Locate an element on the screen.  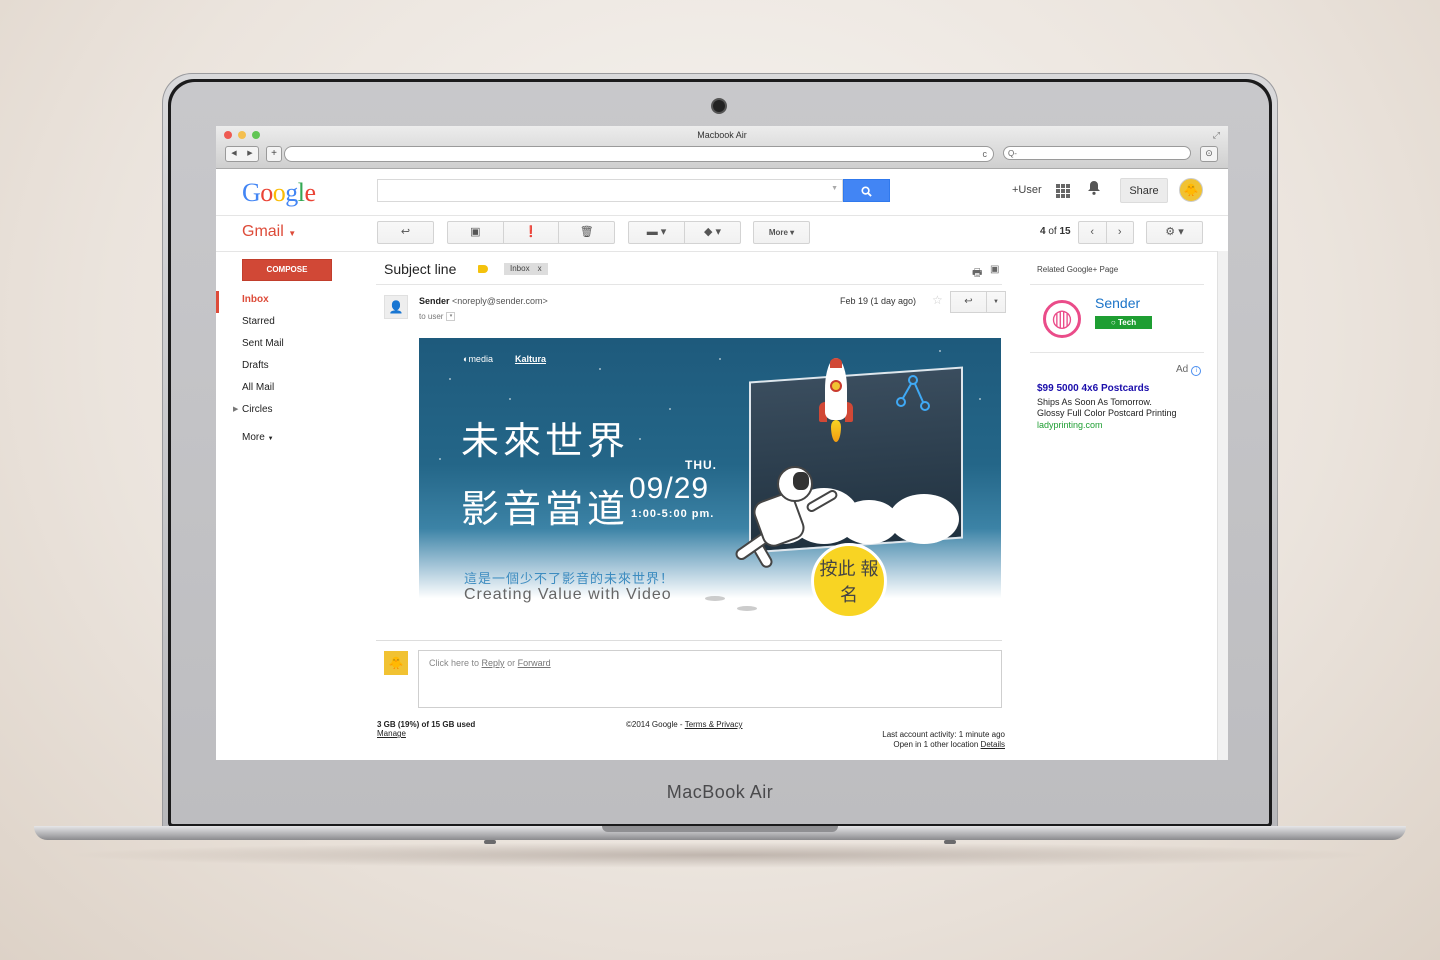
downloads-button: ⊙ is located at coordinates (1209, 154).